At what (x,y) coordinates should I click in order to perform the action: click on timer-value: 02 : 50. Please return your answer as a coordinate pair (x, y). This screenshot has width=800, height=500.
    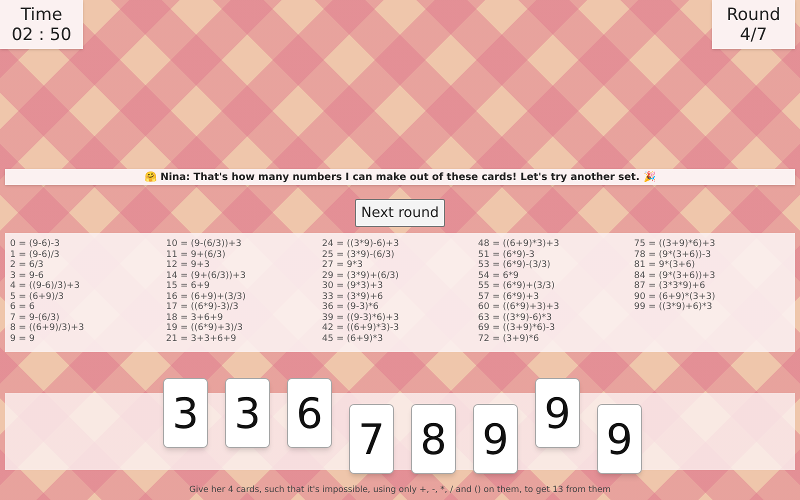
    Looking at the image, I should click on (42, 34).